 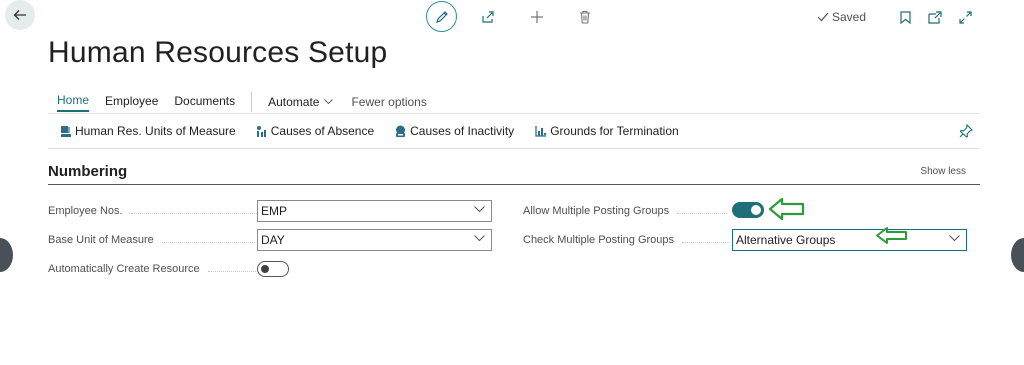 I want to click on action-label: Causes of Absence, so click(x=322, y=131).